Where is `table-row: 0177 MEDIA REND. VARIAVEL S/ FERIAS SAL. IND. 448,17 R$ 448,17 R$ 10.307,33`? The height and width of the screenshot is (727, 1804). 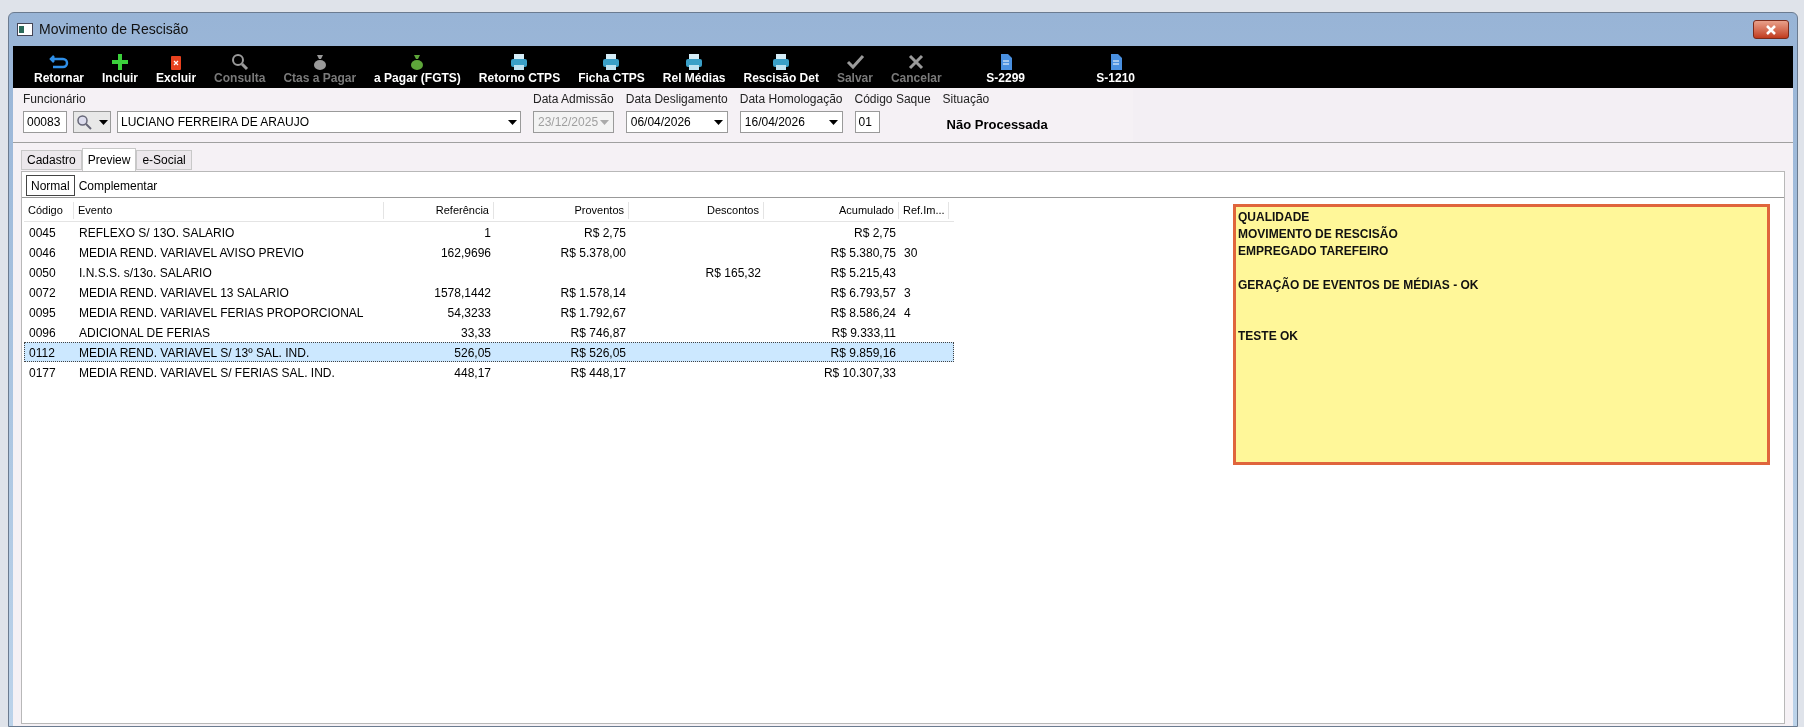 table-row: 0177 MEDIA REND. VARIAVEL S/ FERIAS SAL. IND. 448,17 R$ 448,17 R$ 10.307,33 is located at coordinates (489, 372).